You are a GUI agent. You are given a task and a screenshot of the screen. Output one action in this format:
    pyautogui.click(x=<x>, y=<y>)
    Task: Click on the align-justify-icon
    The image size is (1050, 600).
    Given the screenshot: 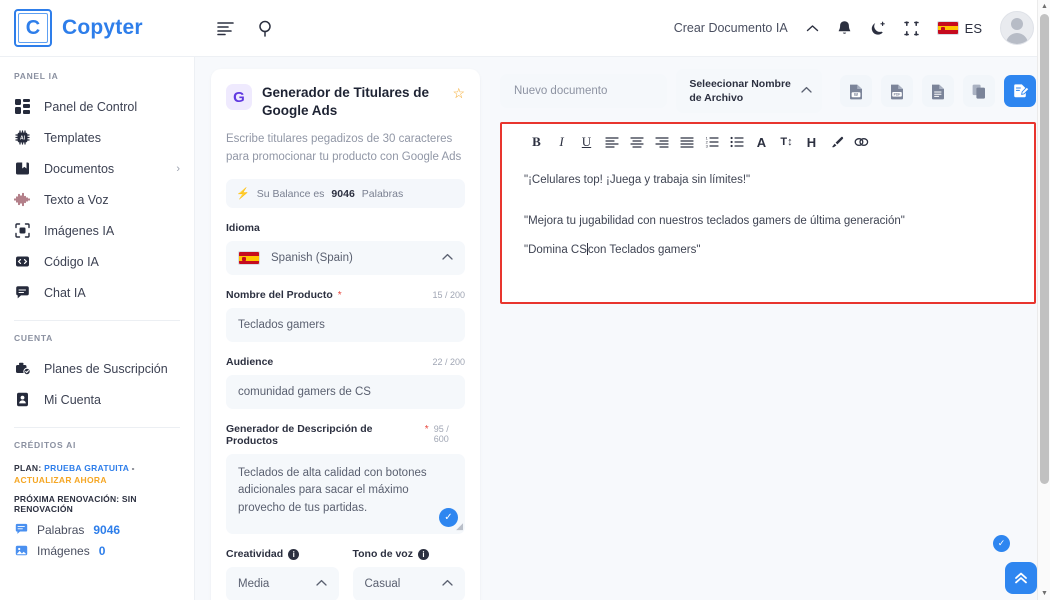 What is the action you would take?
    pyautogui.click(x=686, y=142)
    